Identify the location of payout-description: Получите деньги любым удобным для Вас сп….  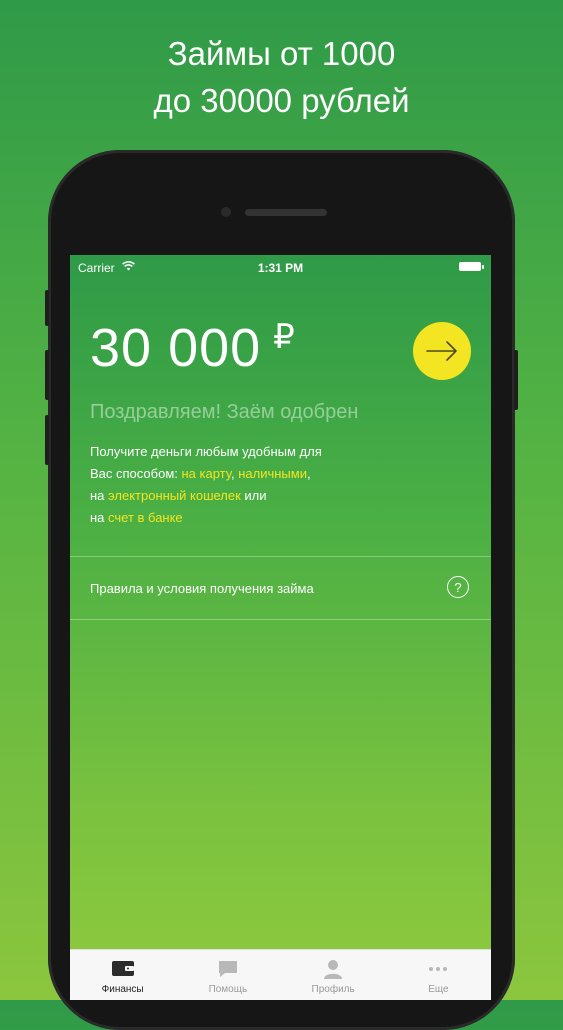
(206, 485).